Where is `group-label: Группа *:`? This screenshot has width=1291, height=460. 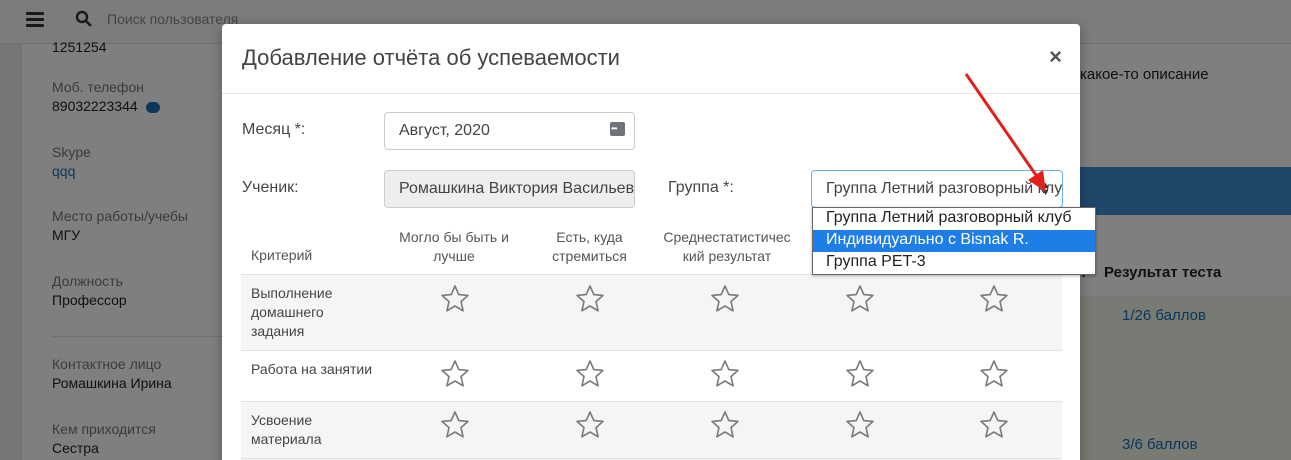
group-label: Группа *: is located at coordinates (701, 187).